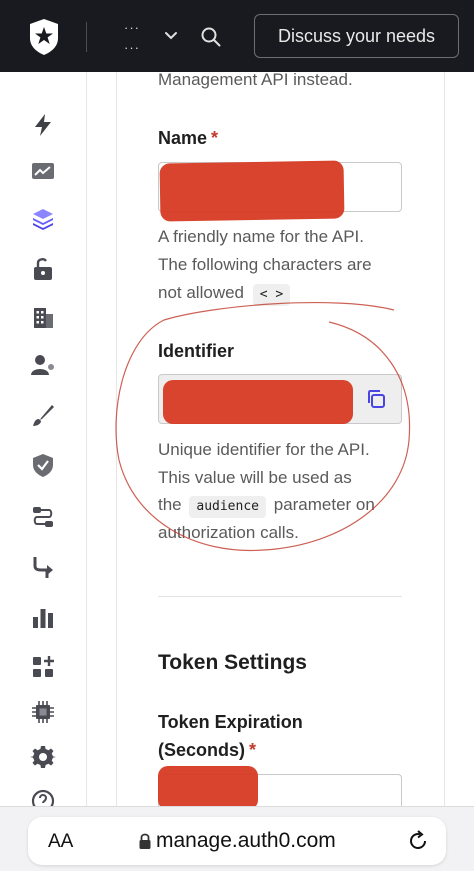 Image resolution: width=474 pixels, height=871 pixels. Describe the element at coordinates (132, 27) in the screenshot. I see `tenant-dots-top: ···` at that location.